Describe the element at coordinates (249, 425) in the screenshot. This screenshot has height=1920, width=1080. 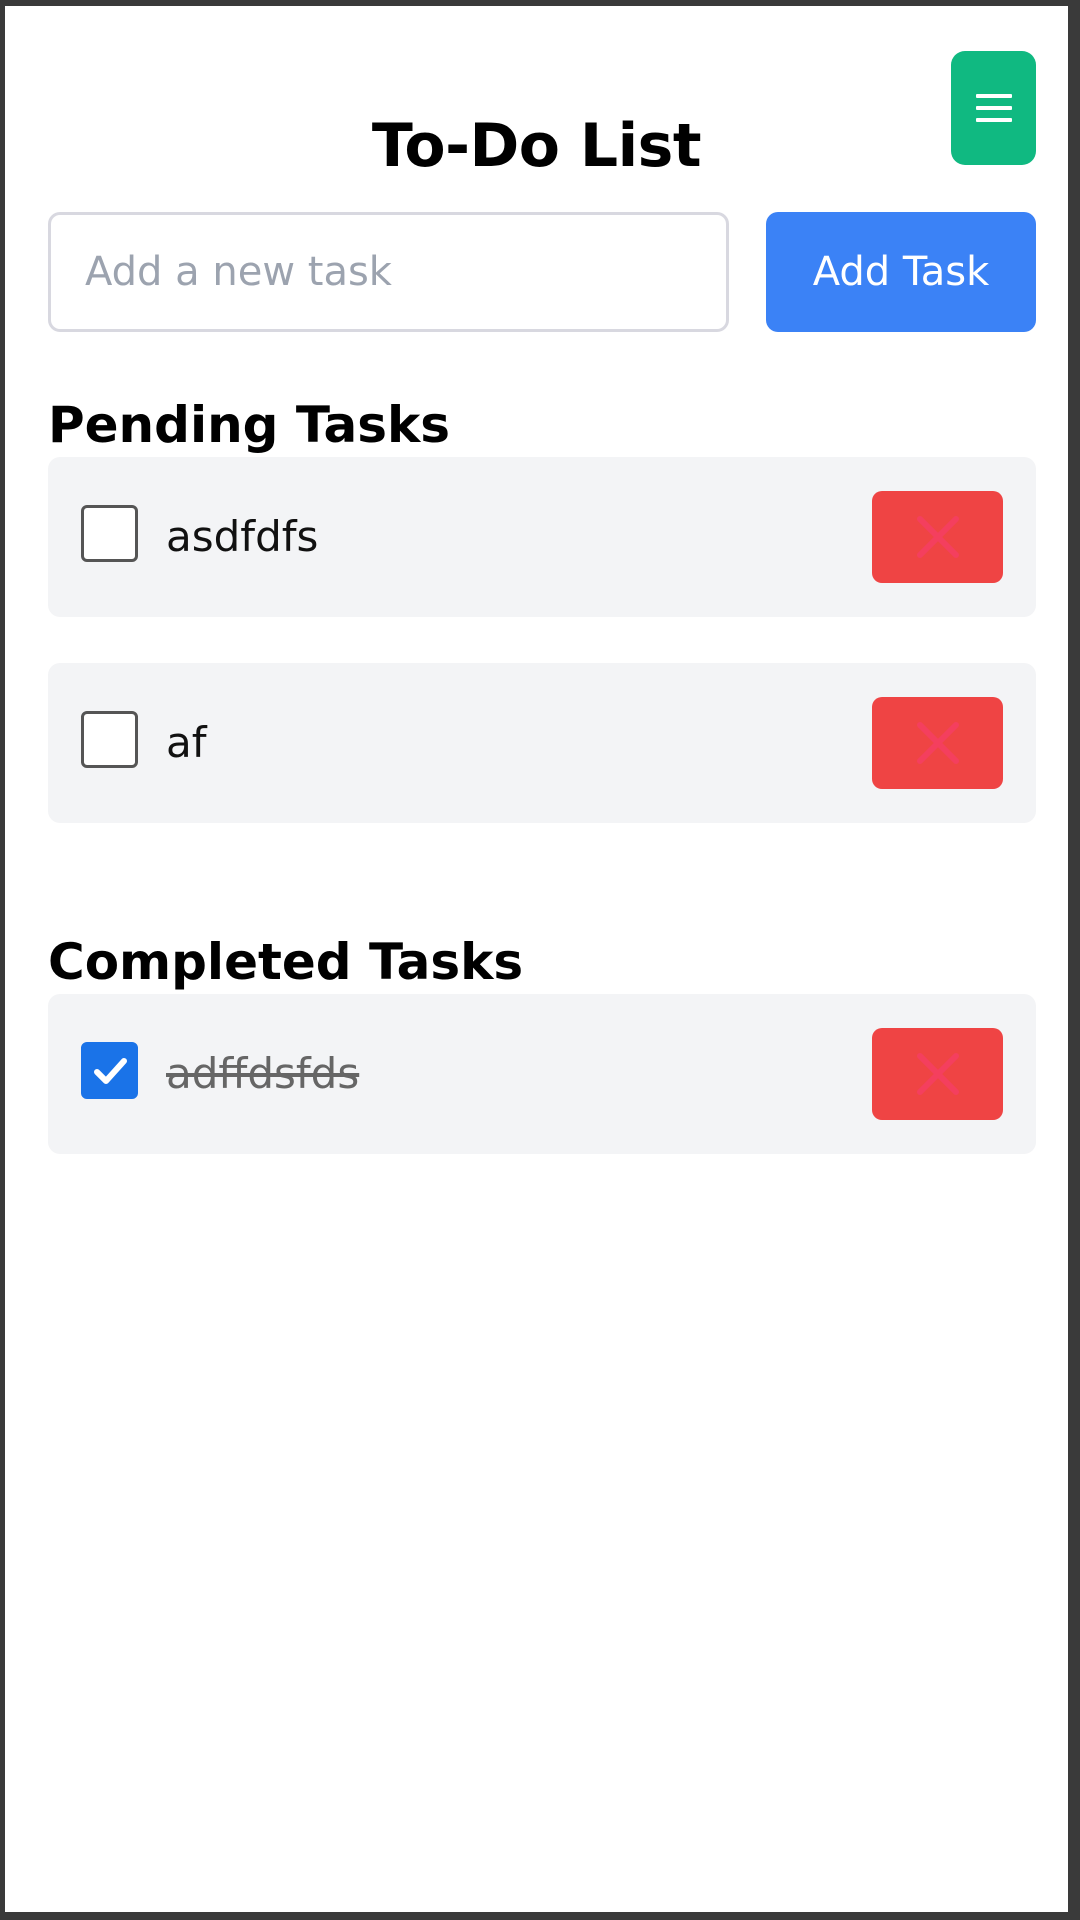
I see `pending-tasks-heading: Pending Tasks` at that location.